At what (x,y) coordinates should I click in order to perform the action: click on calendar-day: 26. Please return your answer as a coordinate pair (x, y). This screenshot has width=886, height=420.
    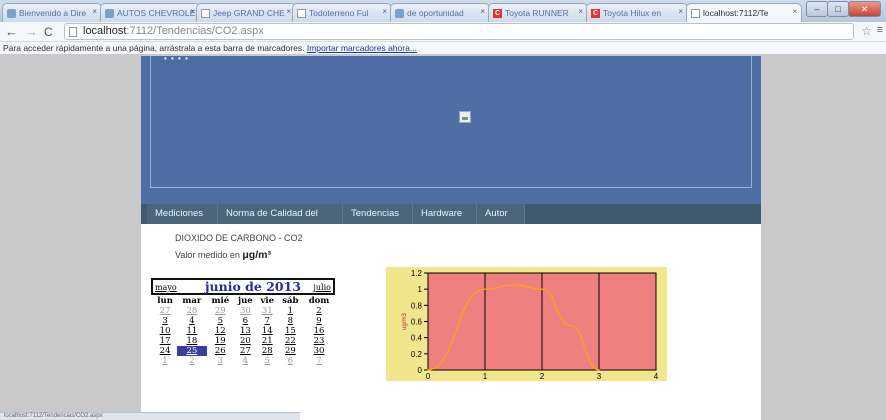
    Looking at the image, I should click on (220, 351).